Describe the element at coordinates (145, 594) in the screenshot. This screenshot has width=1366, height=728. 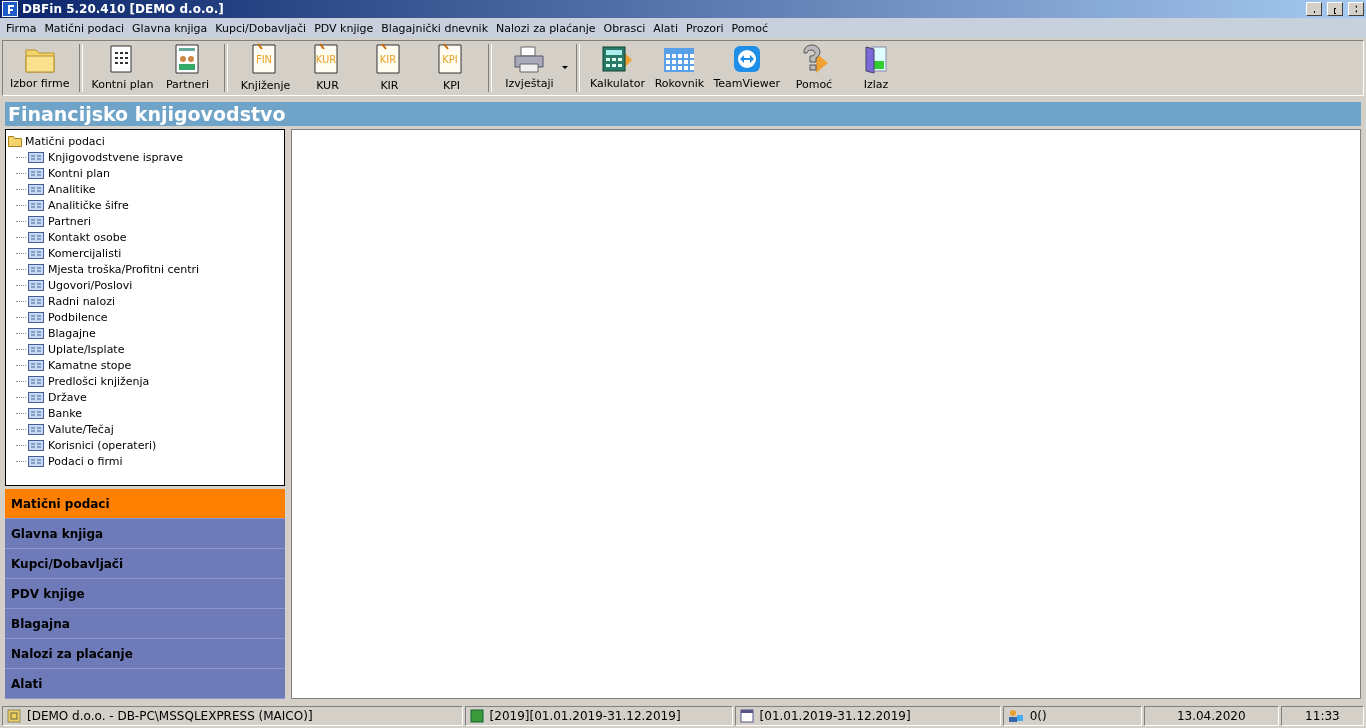
I see `section-tab: PDV knjige` at that location.